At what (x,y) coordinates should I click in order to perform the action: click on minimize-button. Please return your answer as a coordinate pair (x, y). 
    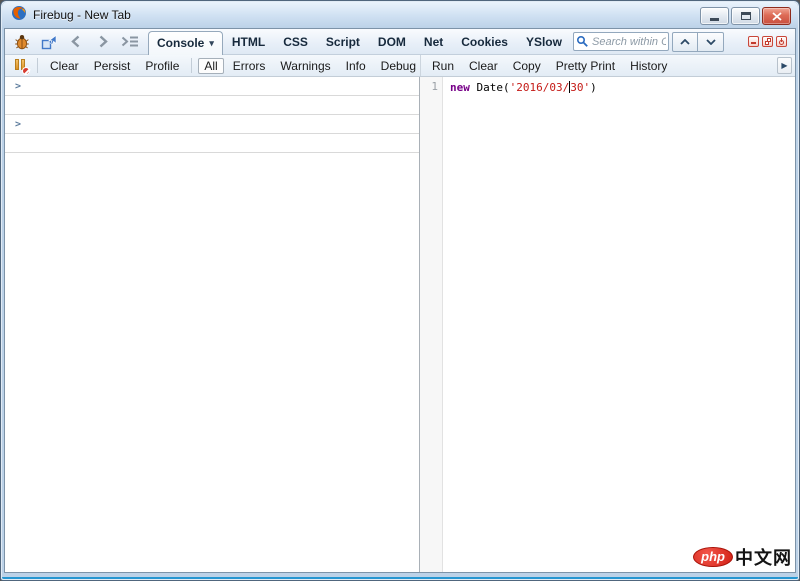
    Looking at the image, I should click on (714, 16).